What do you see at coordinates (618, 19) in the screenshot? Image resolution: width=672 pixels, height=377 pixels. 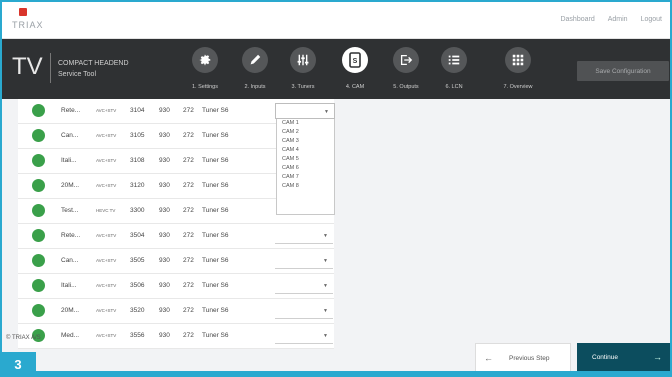 I see `admin-link: Admin` at bounding box center [618, 19].